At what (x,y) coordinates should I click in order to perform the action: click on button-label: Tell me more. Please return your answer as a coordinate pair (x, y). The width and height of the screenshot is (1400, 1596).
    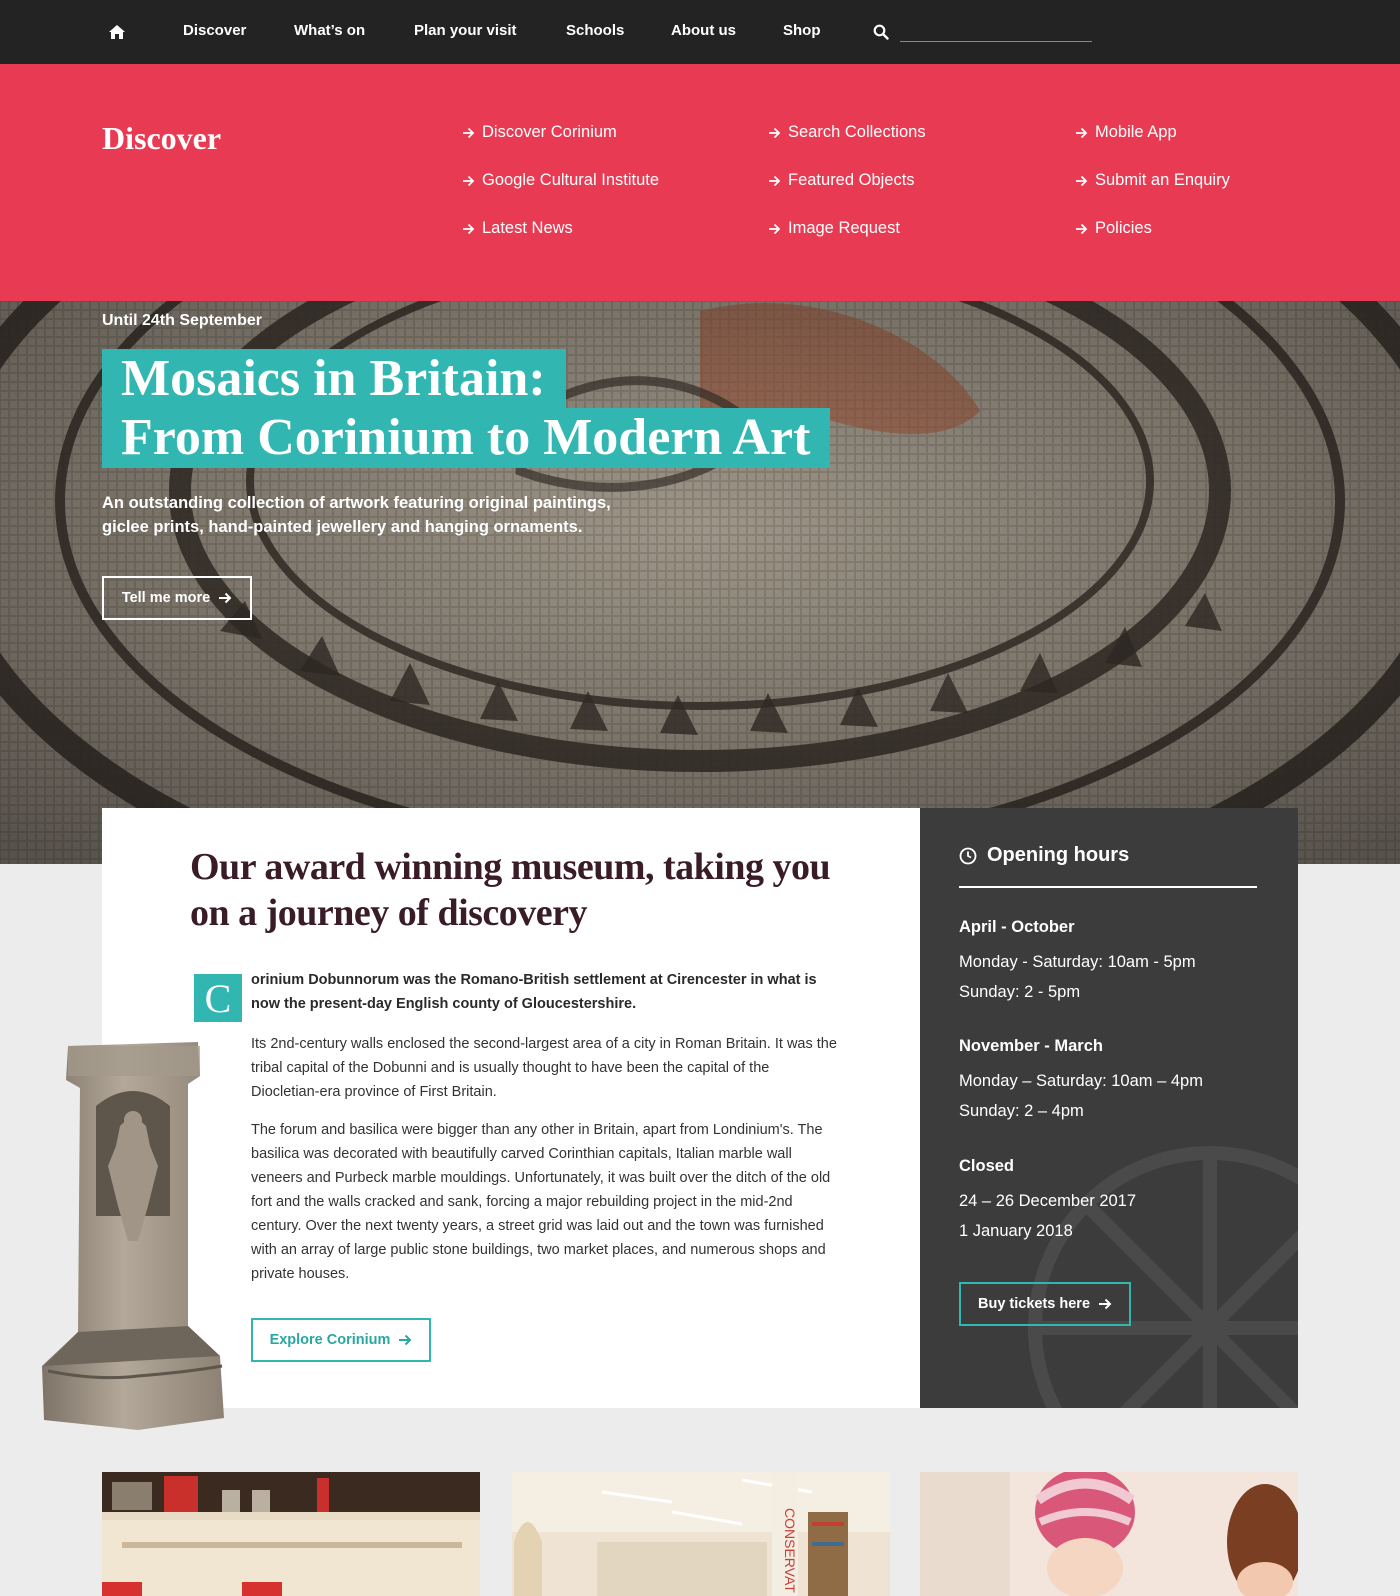
    Looking at the image, I should click on (166, 598).